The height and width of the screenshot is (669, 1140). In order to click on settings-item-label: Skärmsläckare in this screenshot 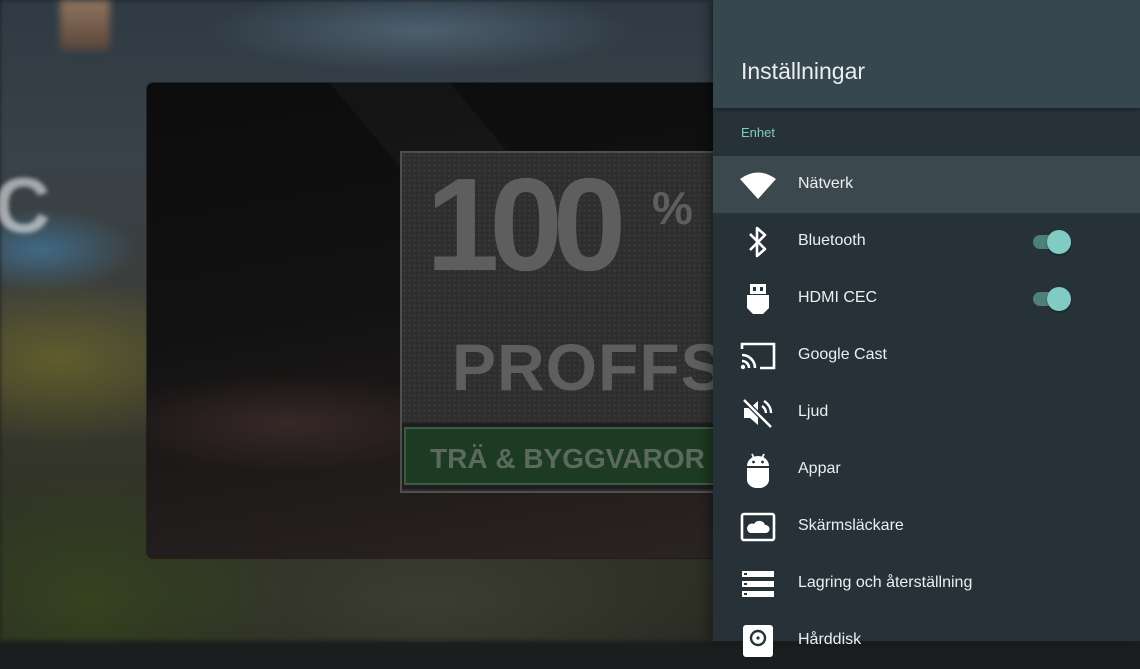, I will do `click(851, 525)`.